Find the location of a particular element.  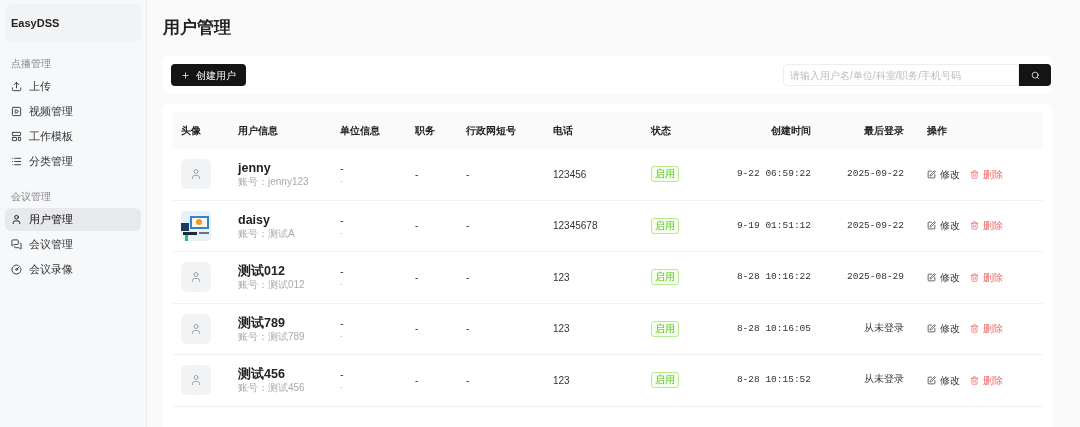

column-header: 单位信息 is located at coordinates (360, 131).